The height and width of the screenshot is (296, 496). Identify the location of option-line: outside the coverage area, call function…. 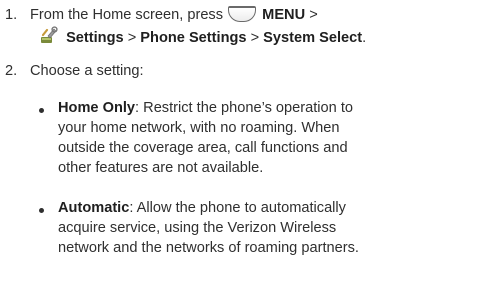
(203, 148).